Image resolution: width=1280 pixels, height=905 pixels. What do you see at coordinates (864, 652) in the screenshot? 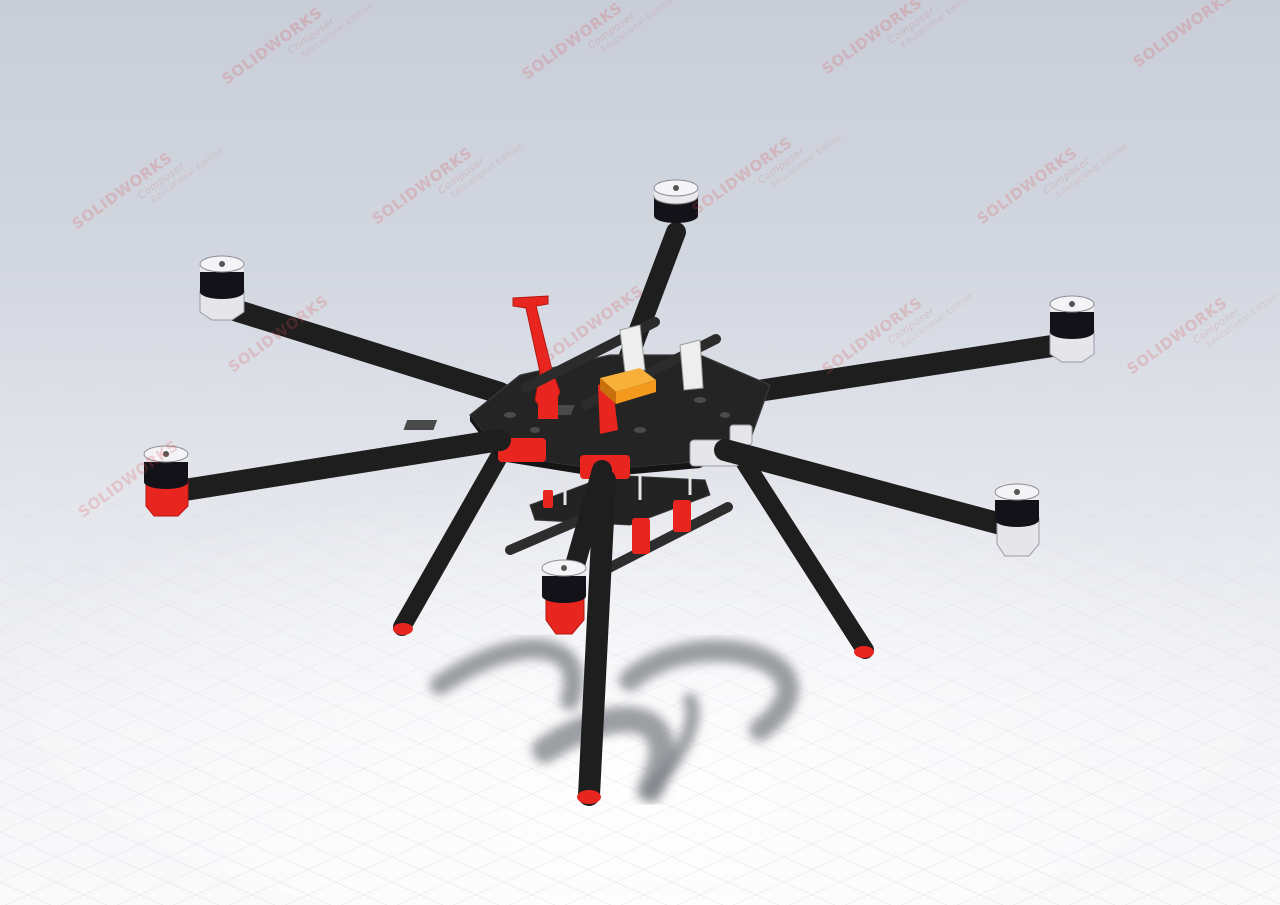
I see `leg-foot-rear-right` at bounding box center [864, 652].